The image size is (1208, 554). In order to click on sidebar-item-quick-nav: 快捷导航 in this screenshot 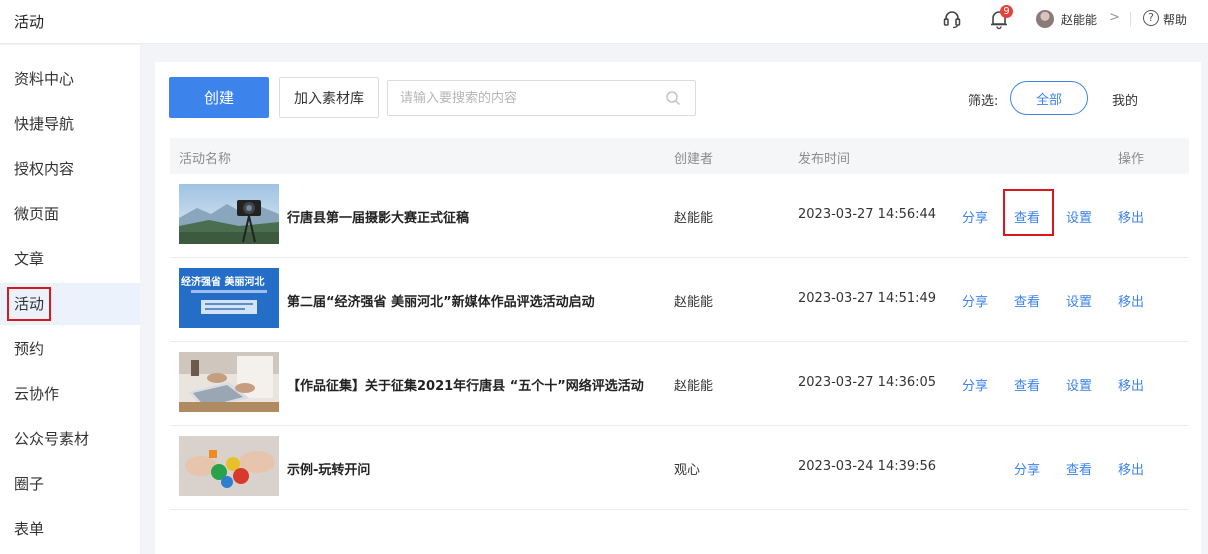, I will do `click(70, 124)`.